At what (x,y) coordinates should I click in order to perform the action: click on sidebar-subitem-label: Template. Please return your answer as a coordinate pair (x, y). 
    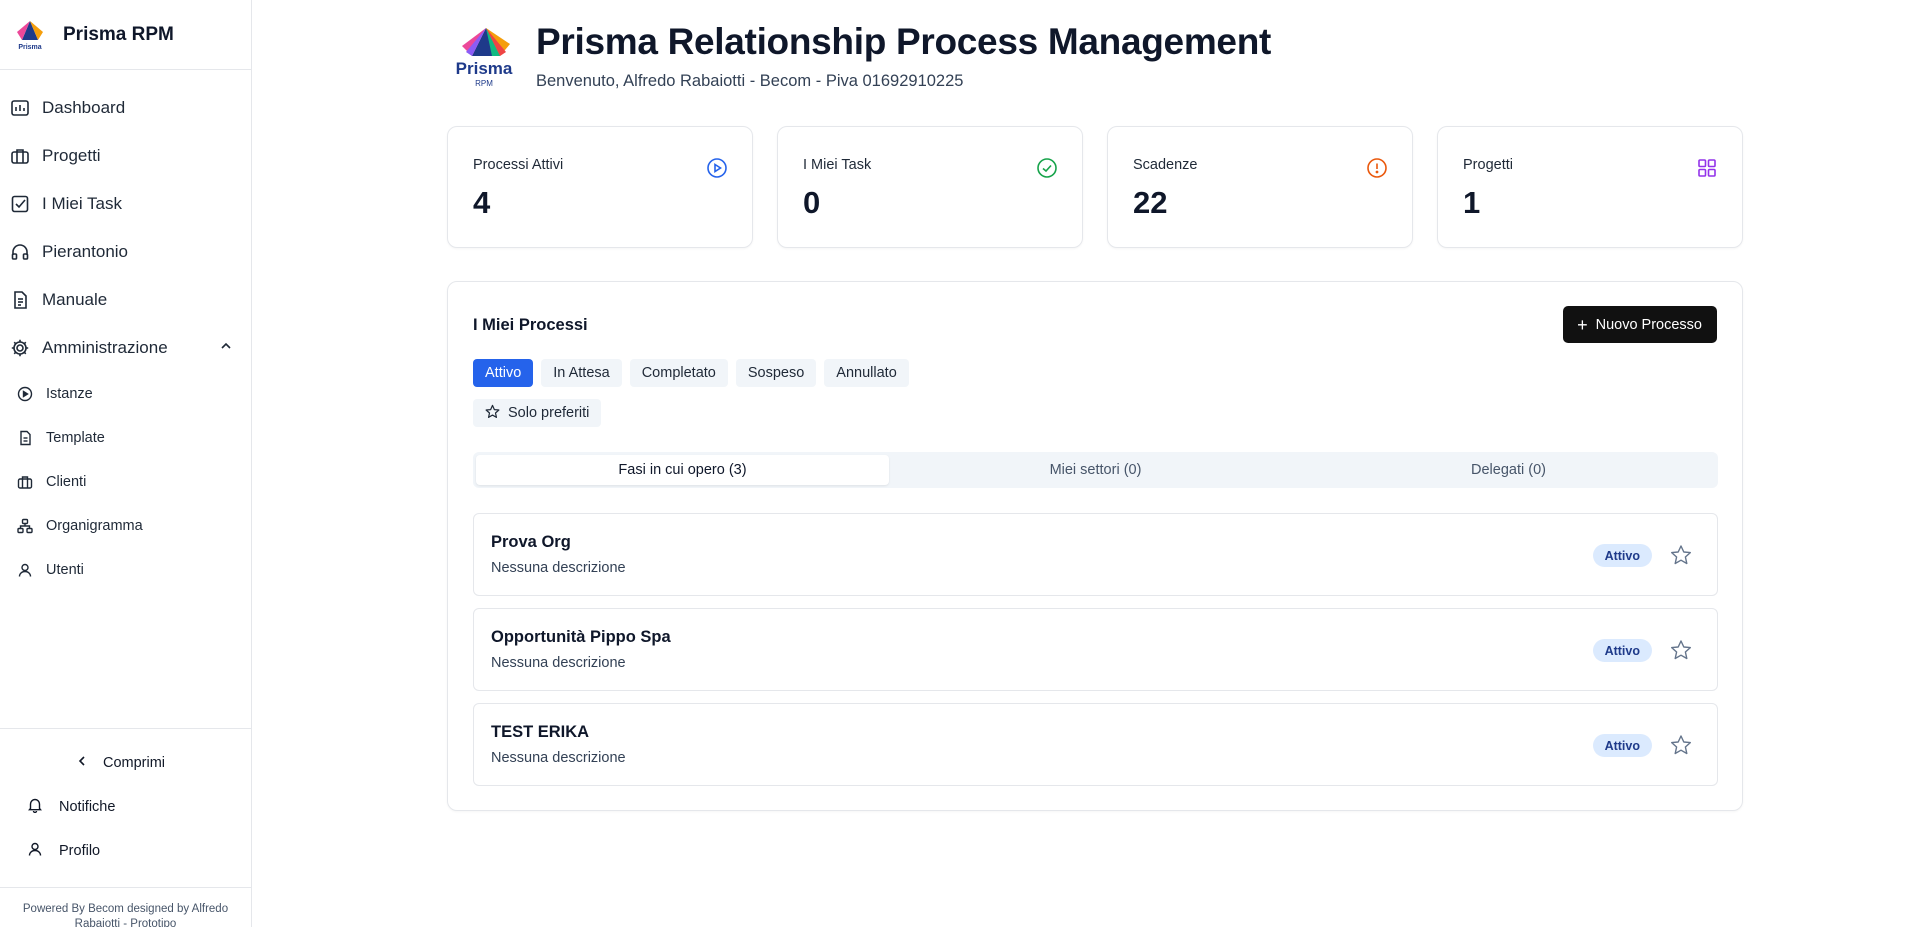
    Looking at the image, I should click on (75, 438).